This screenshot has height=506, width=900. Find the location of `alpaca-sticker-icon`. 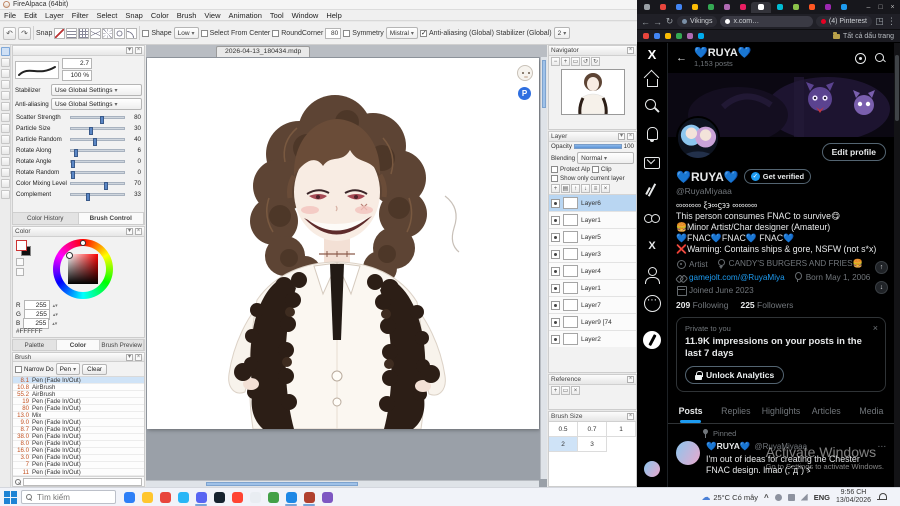

alpaca-sticker-icon is located at coordinates (525, 73).